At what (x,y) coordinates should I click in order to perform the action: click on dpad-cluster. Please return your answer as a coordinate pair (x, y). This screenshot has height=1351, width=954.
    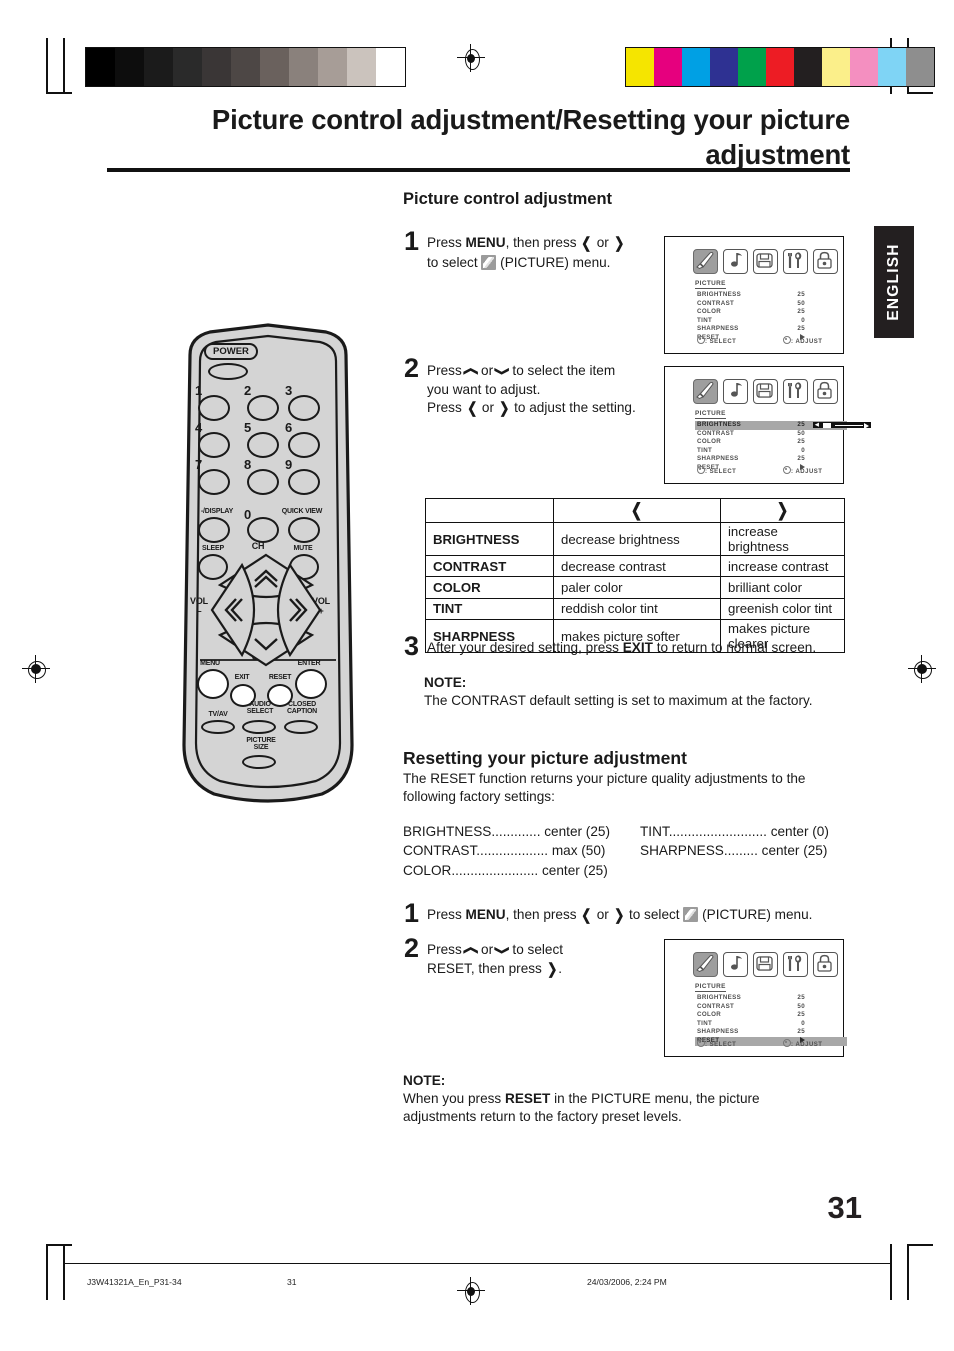
    Looking at the image, I should click on (266, 610).